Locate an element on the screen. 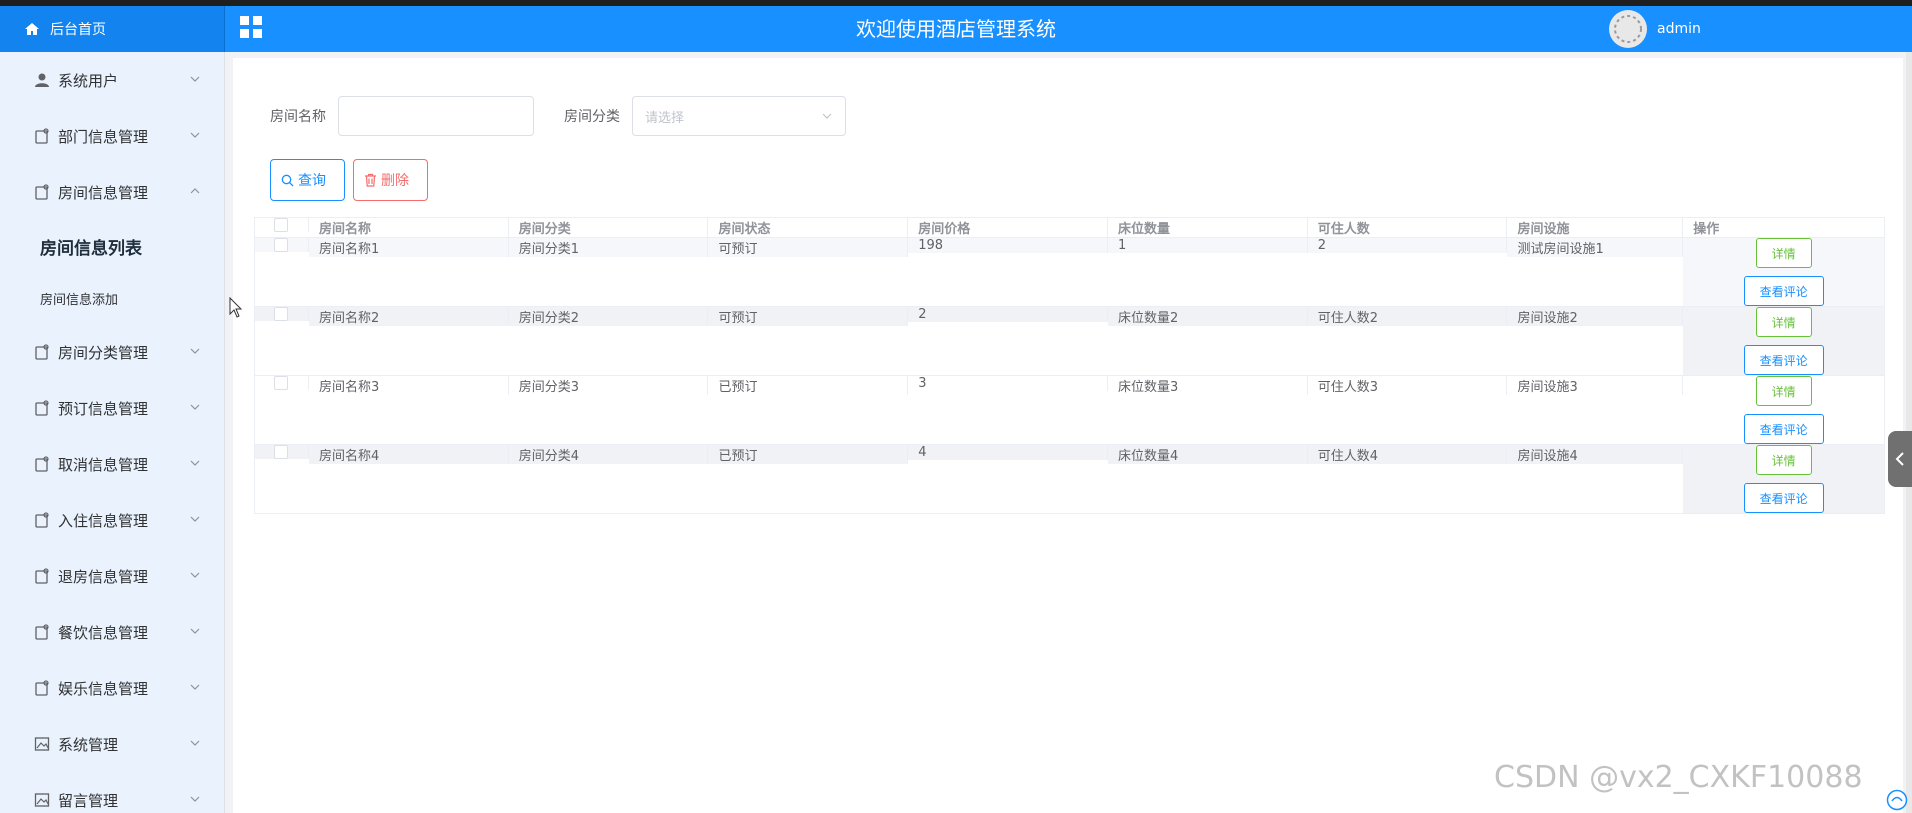 The width and height of the screenshot is (1912, 813). query-button: 查询 is located at coordinates (307, 180).